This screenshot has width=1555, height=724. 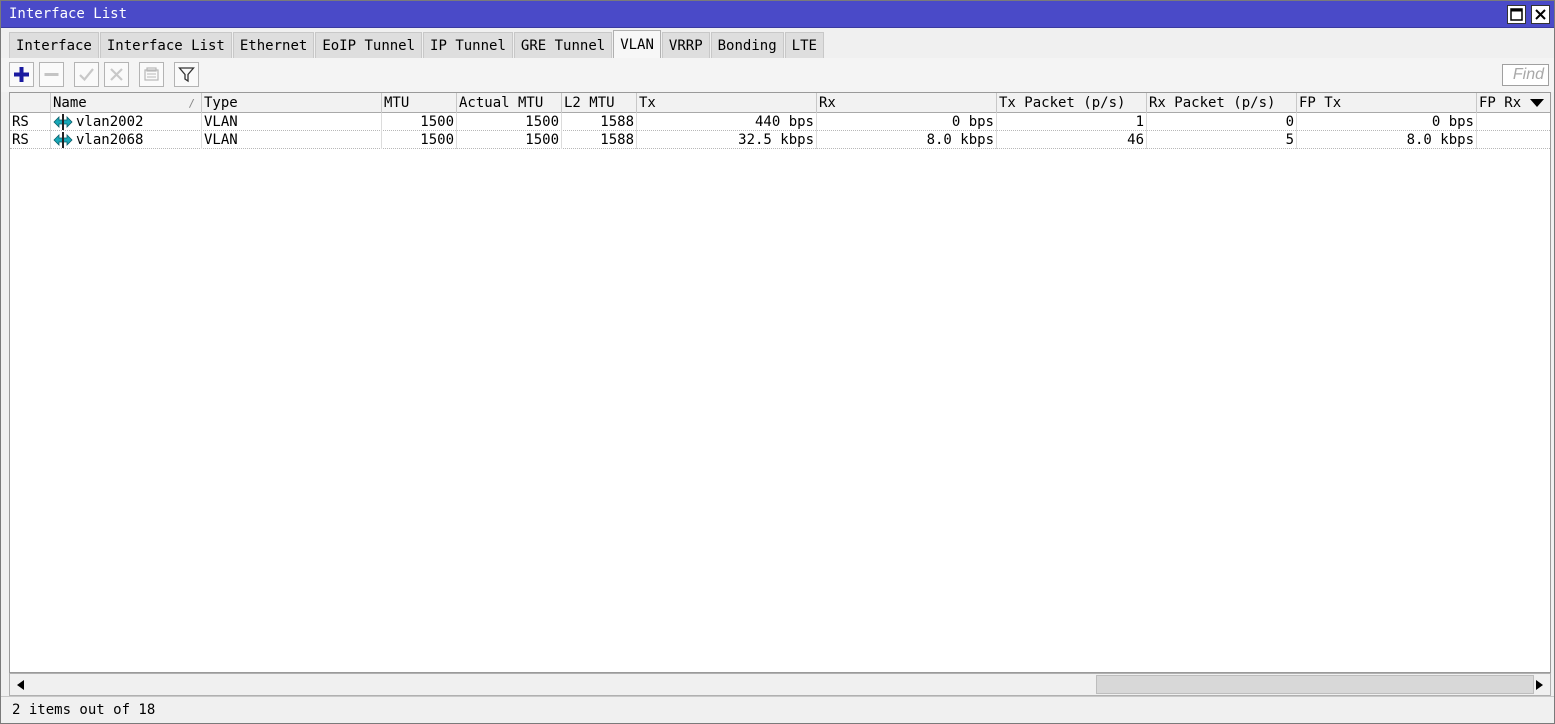 What do you see at coordinates (1072, 103) in the screenshot?
I see `column-header-tx-packet: Tx Packet (p/s)` at bounding box center [1072, 103].